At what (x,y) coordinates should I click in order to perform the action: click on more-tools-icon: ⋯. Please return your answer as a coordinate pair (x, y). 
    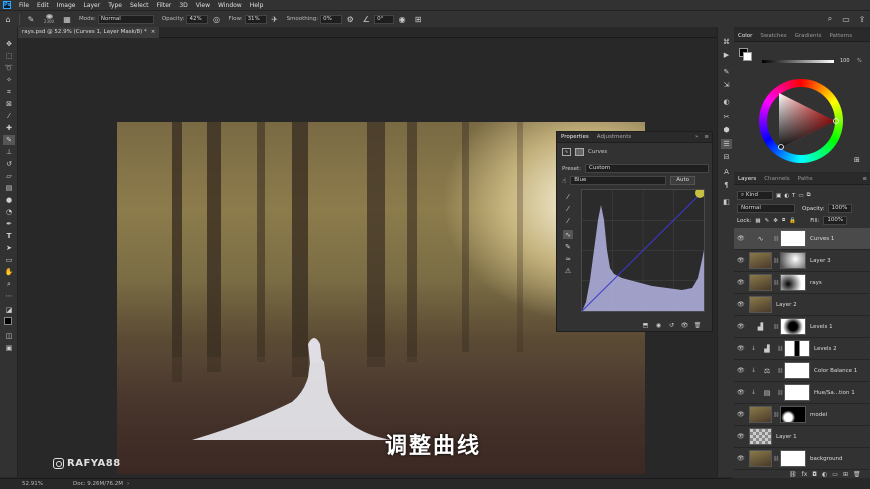
    Looking at the image, I should click on (9, 296).